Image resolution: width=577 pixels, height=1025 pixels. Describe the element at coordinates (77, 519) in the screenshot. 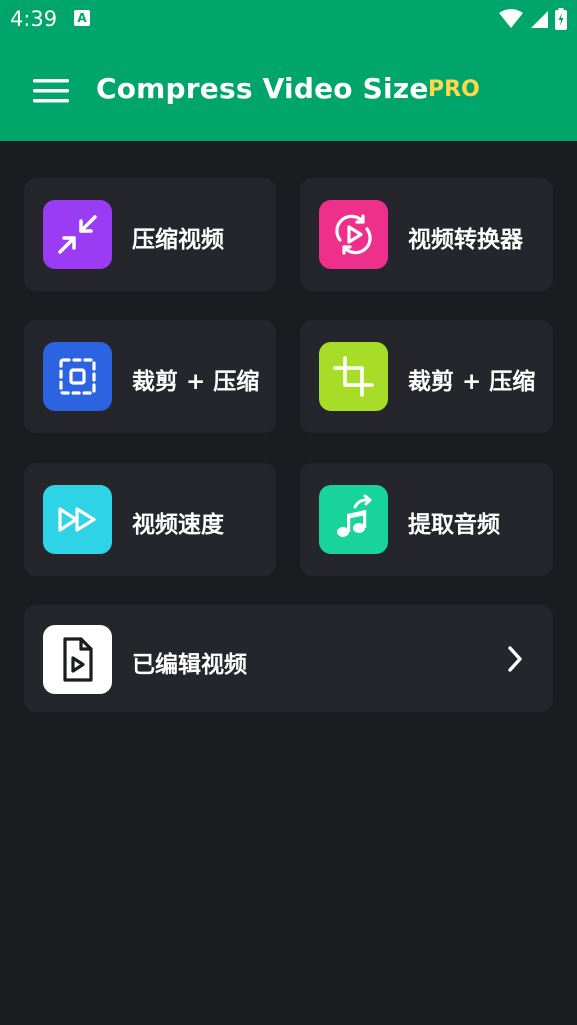

I see `fast-forward-icon` at that location.